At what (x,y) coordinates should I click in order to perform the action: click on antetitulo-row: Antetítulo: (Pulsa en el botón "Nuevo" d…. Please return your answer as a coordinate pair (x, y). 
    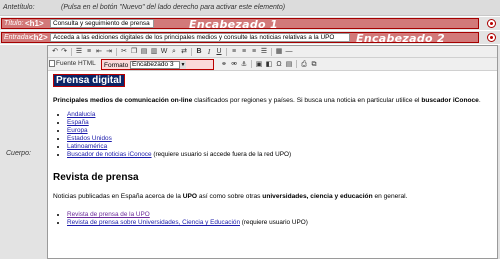
    Looking at the image, I should click on (250, 8).